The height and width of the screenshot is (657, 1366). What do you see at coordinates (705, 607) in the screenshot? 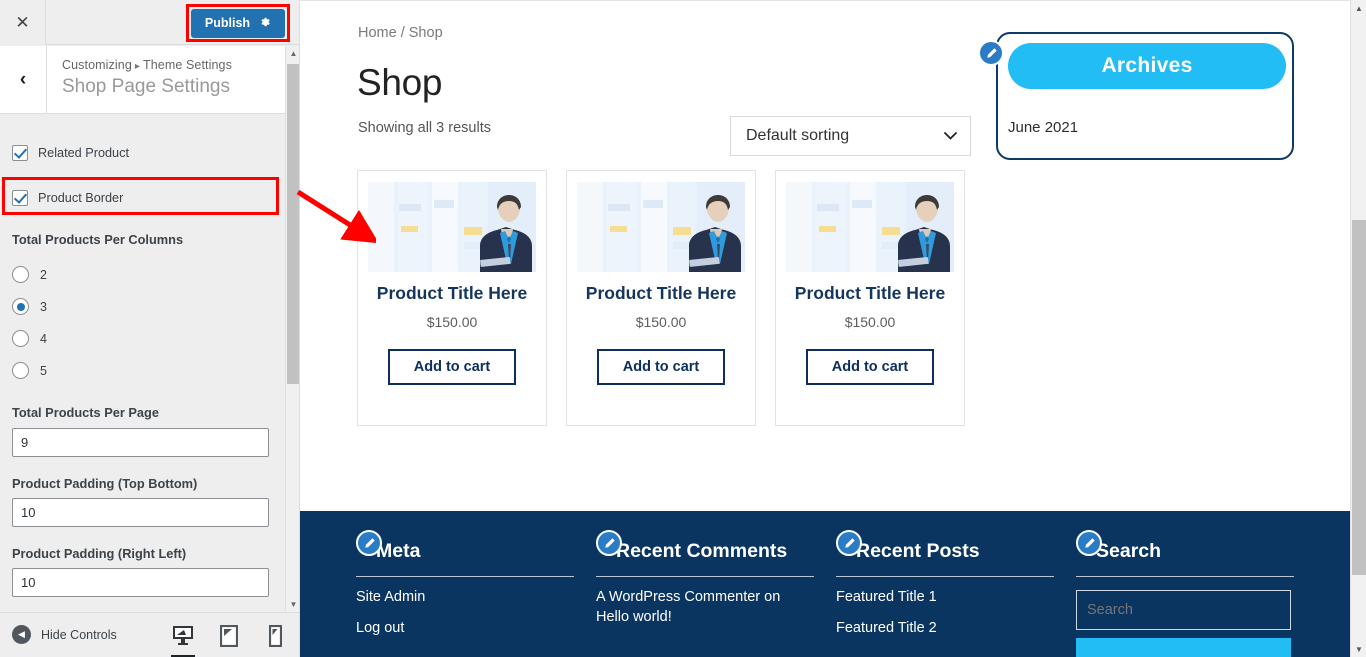
I see `footer-link: A WordPress Commenter on Hello world!` at bounding box center [705, 607].